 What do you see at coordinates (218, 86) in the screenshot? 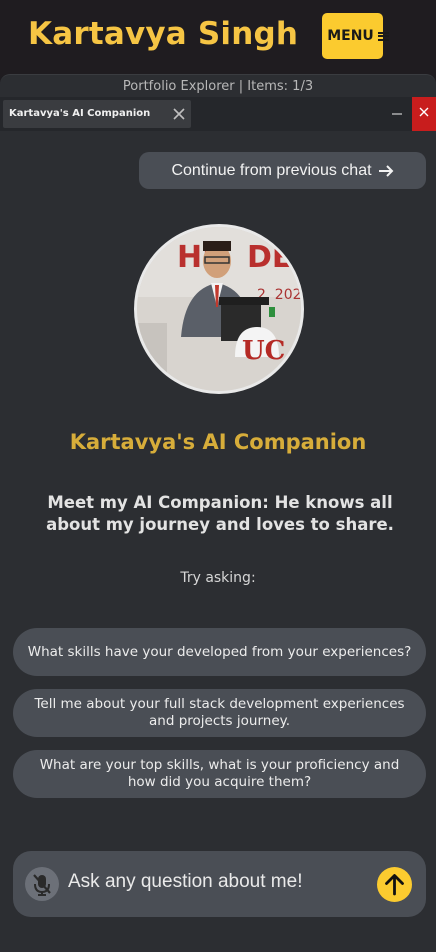
I see `window-status: Portfolio Explorer | Items: 1/3` at bounding box center [218, 86].